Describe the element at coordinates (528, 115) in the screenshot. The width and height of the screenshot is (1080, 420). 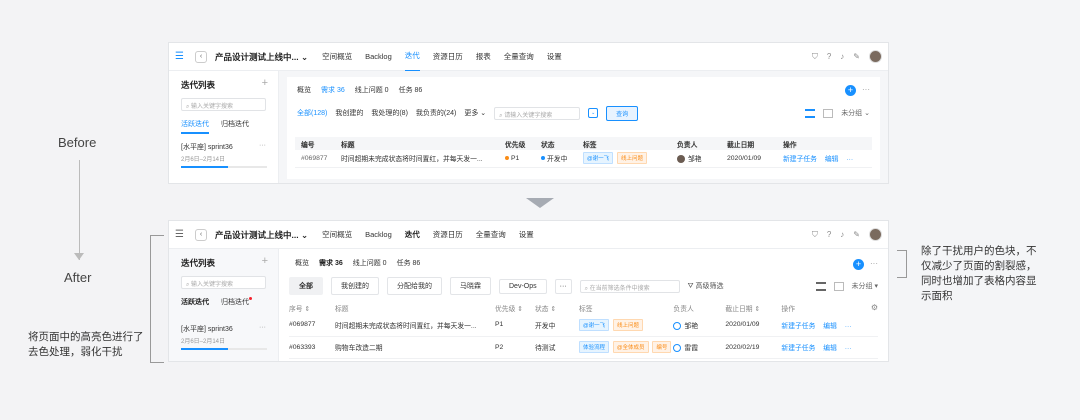
I see `search-placeholder: 请输入关键字搜索` at that location.